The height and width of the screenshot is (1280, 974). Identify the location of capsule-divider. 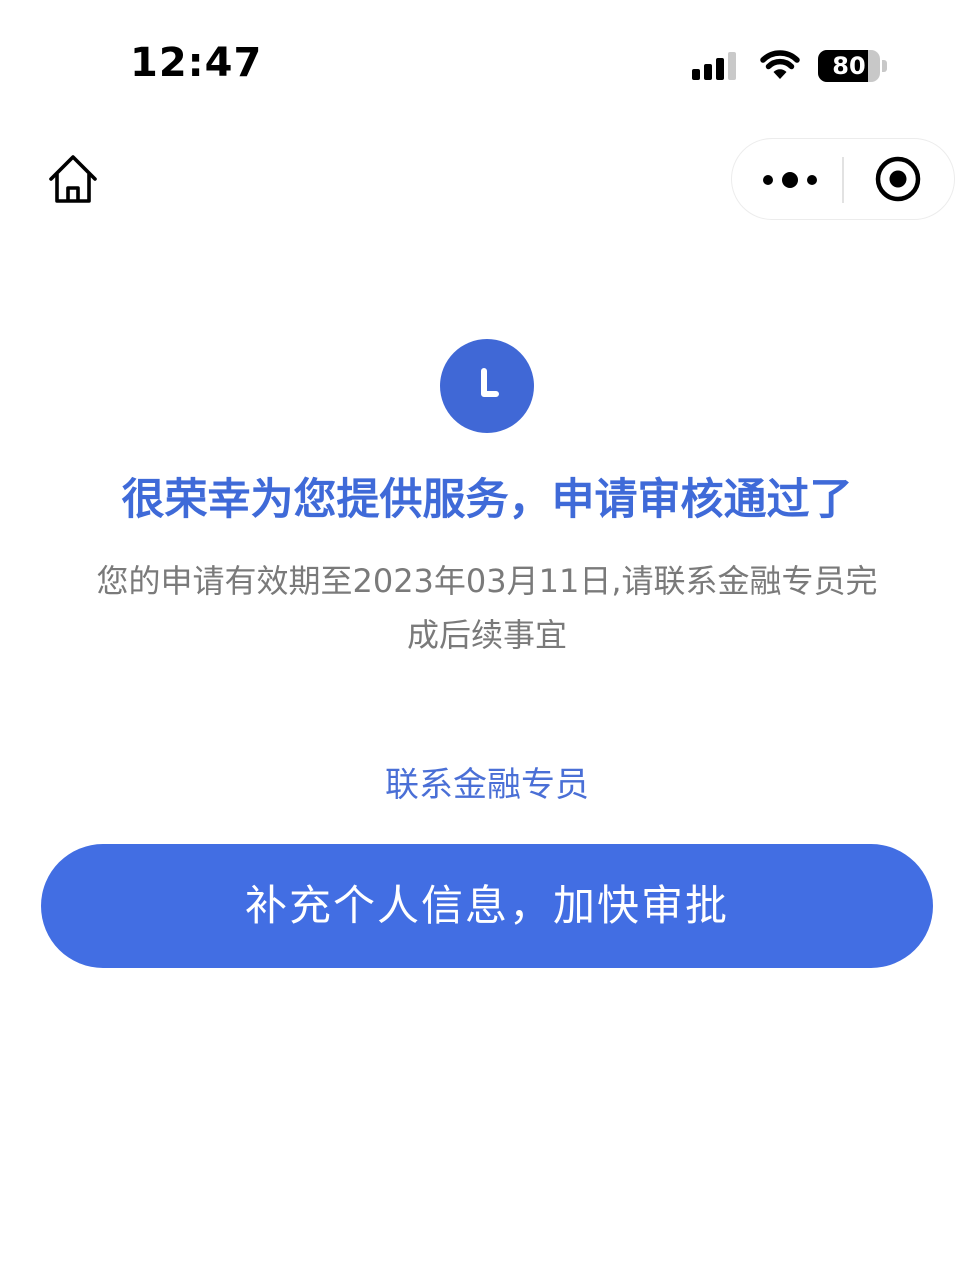
(843, 180).